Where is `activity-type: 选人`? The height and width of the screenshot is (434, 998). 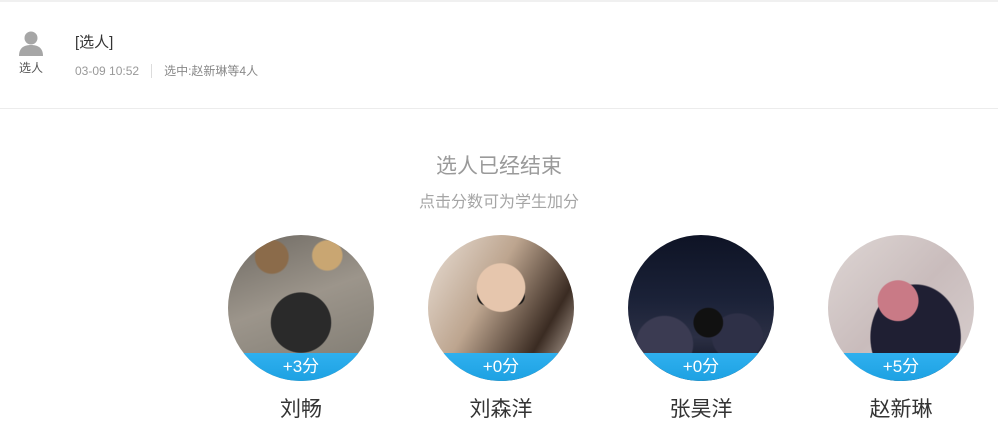 activity-type: 选人 is located at coordinates (31, 56).